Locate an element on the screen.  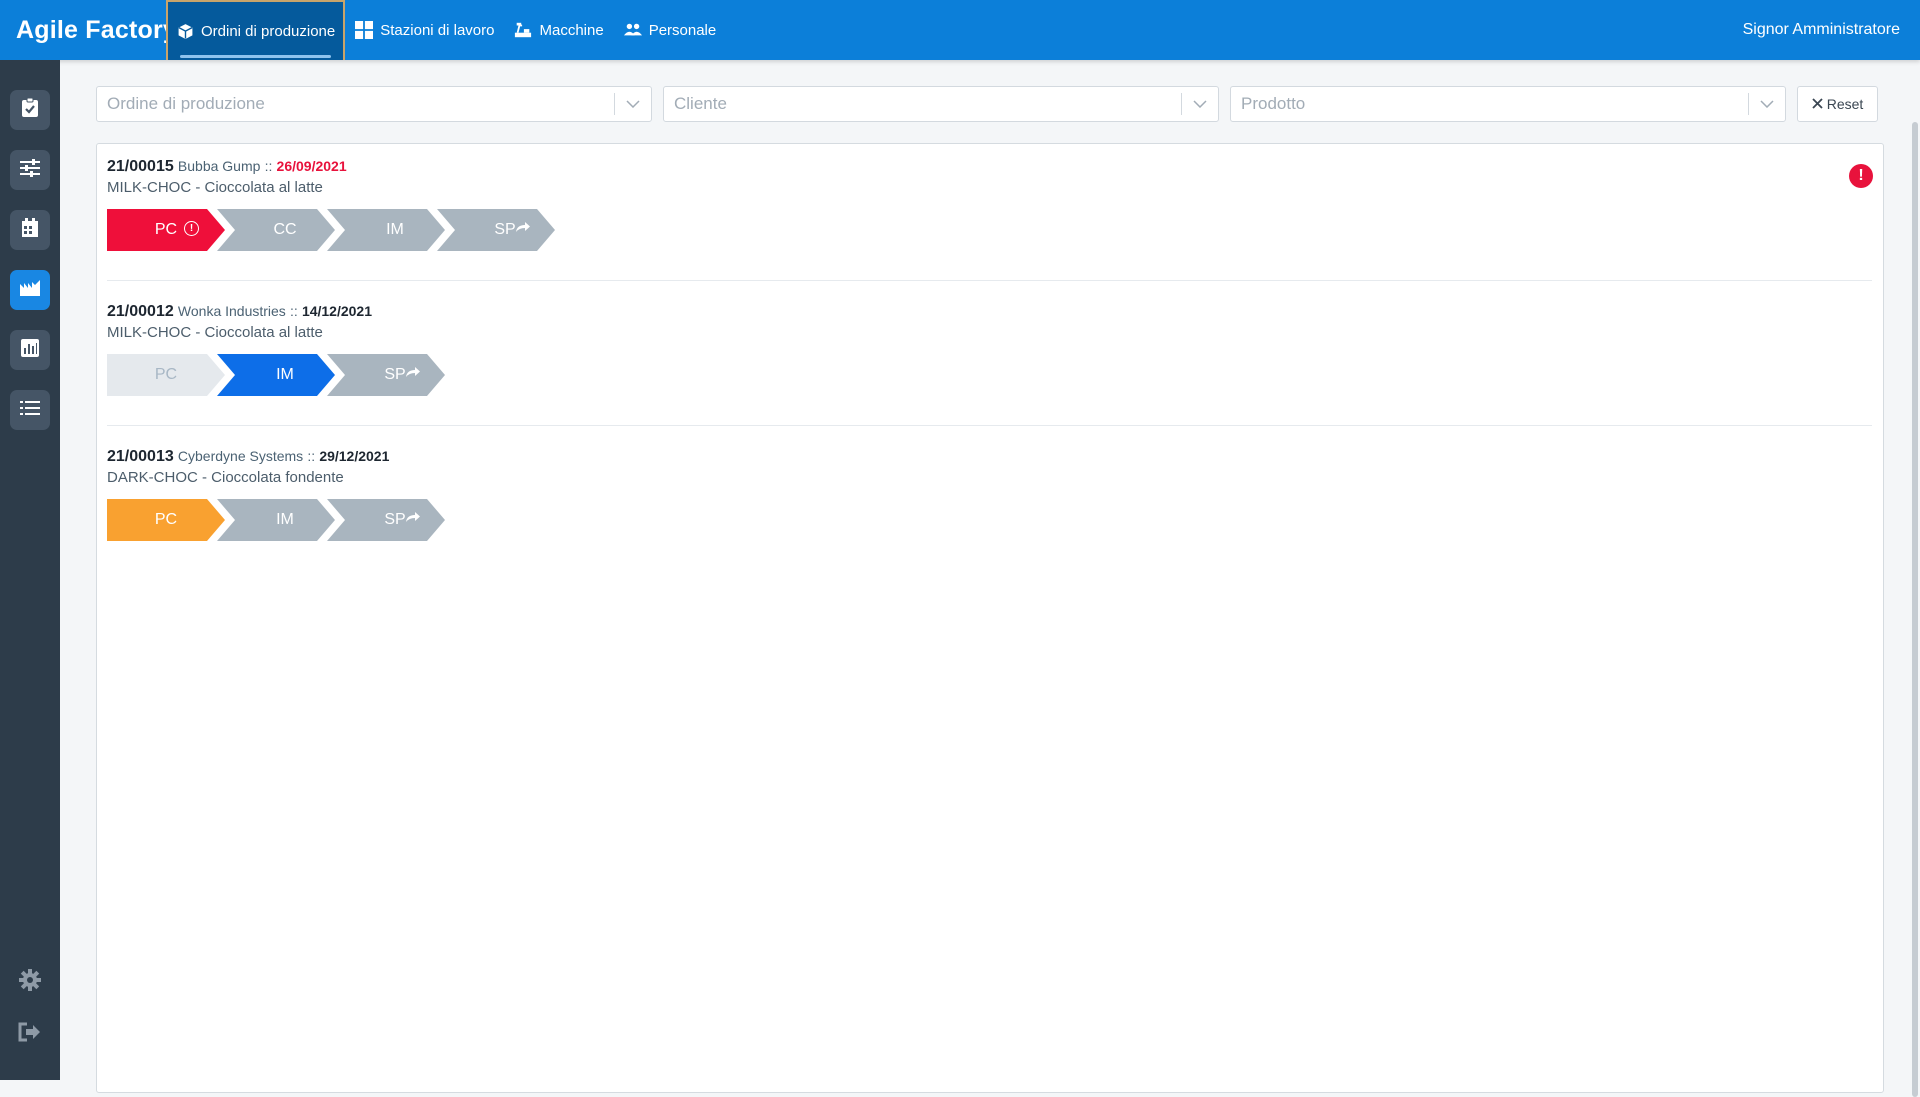
nav-item-label: Macchine is located at coordinates (571, 30).